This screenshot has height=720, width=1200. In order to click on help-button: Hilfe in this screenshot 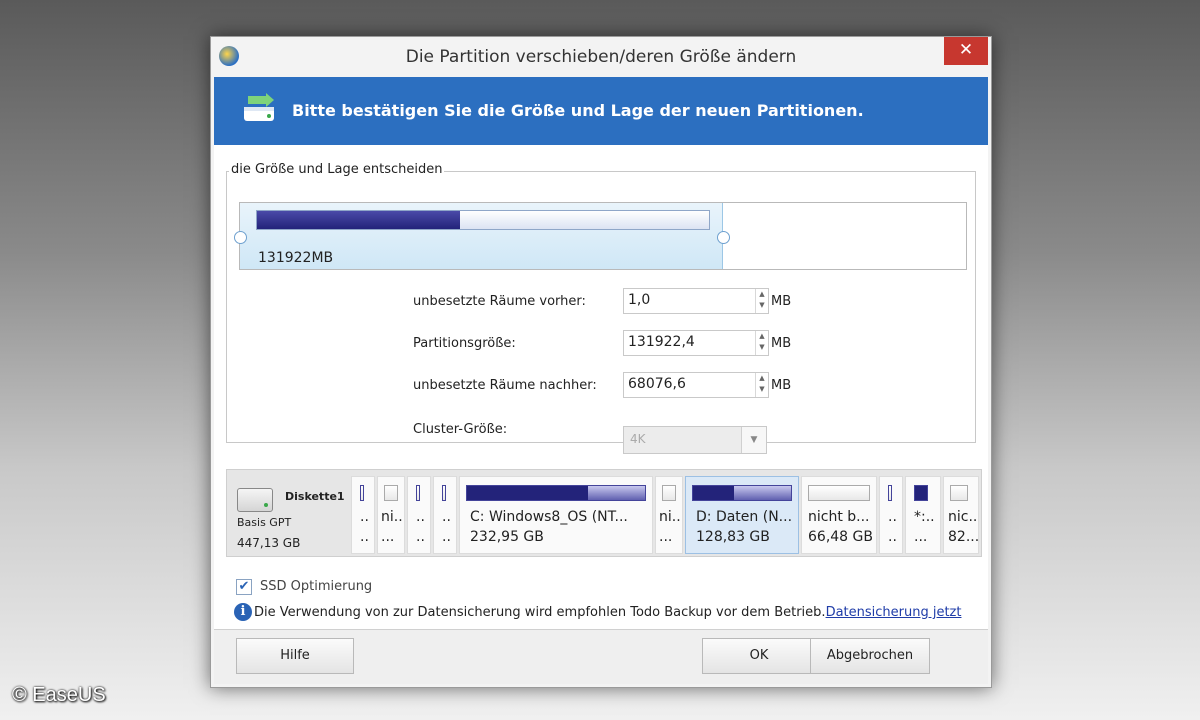, I will do `click(295, 656)`.